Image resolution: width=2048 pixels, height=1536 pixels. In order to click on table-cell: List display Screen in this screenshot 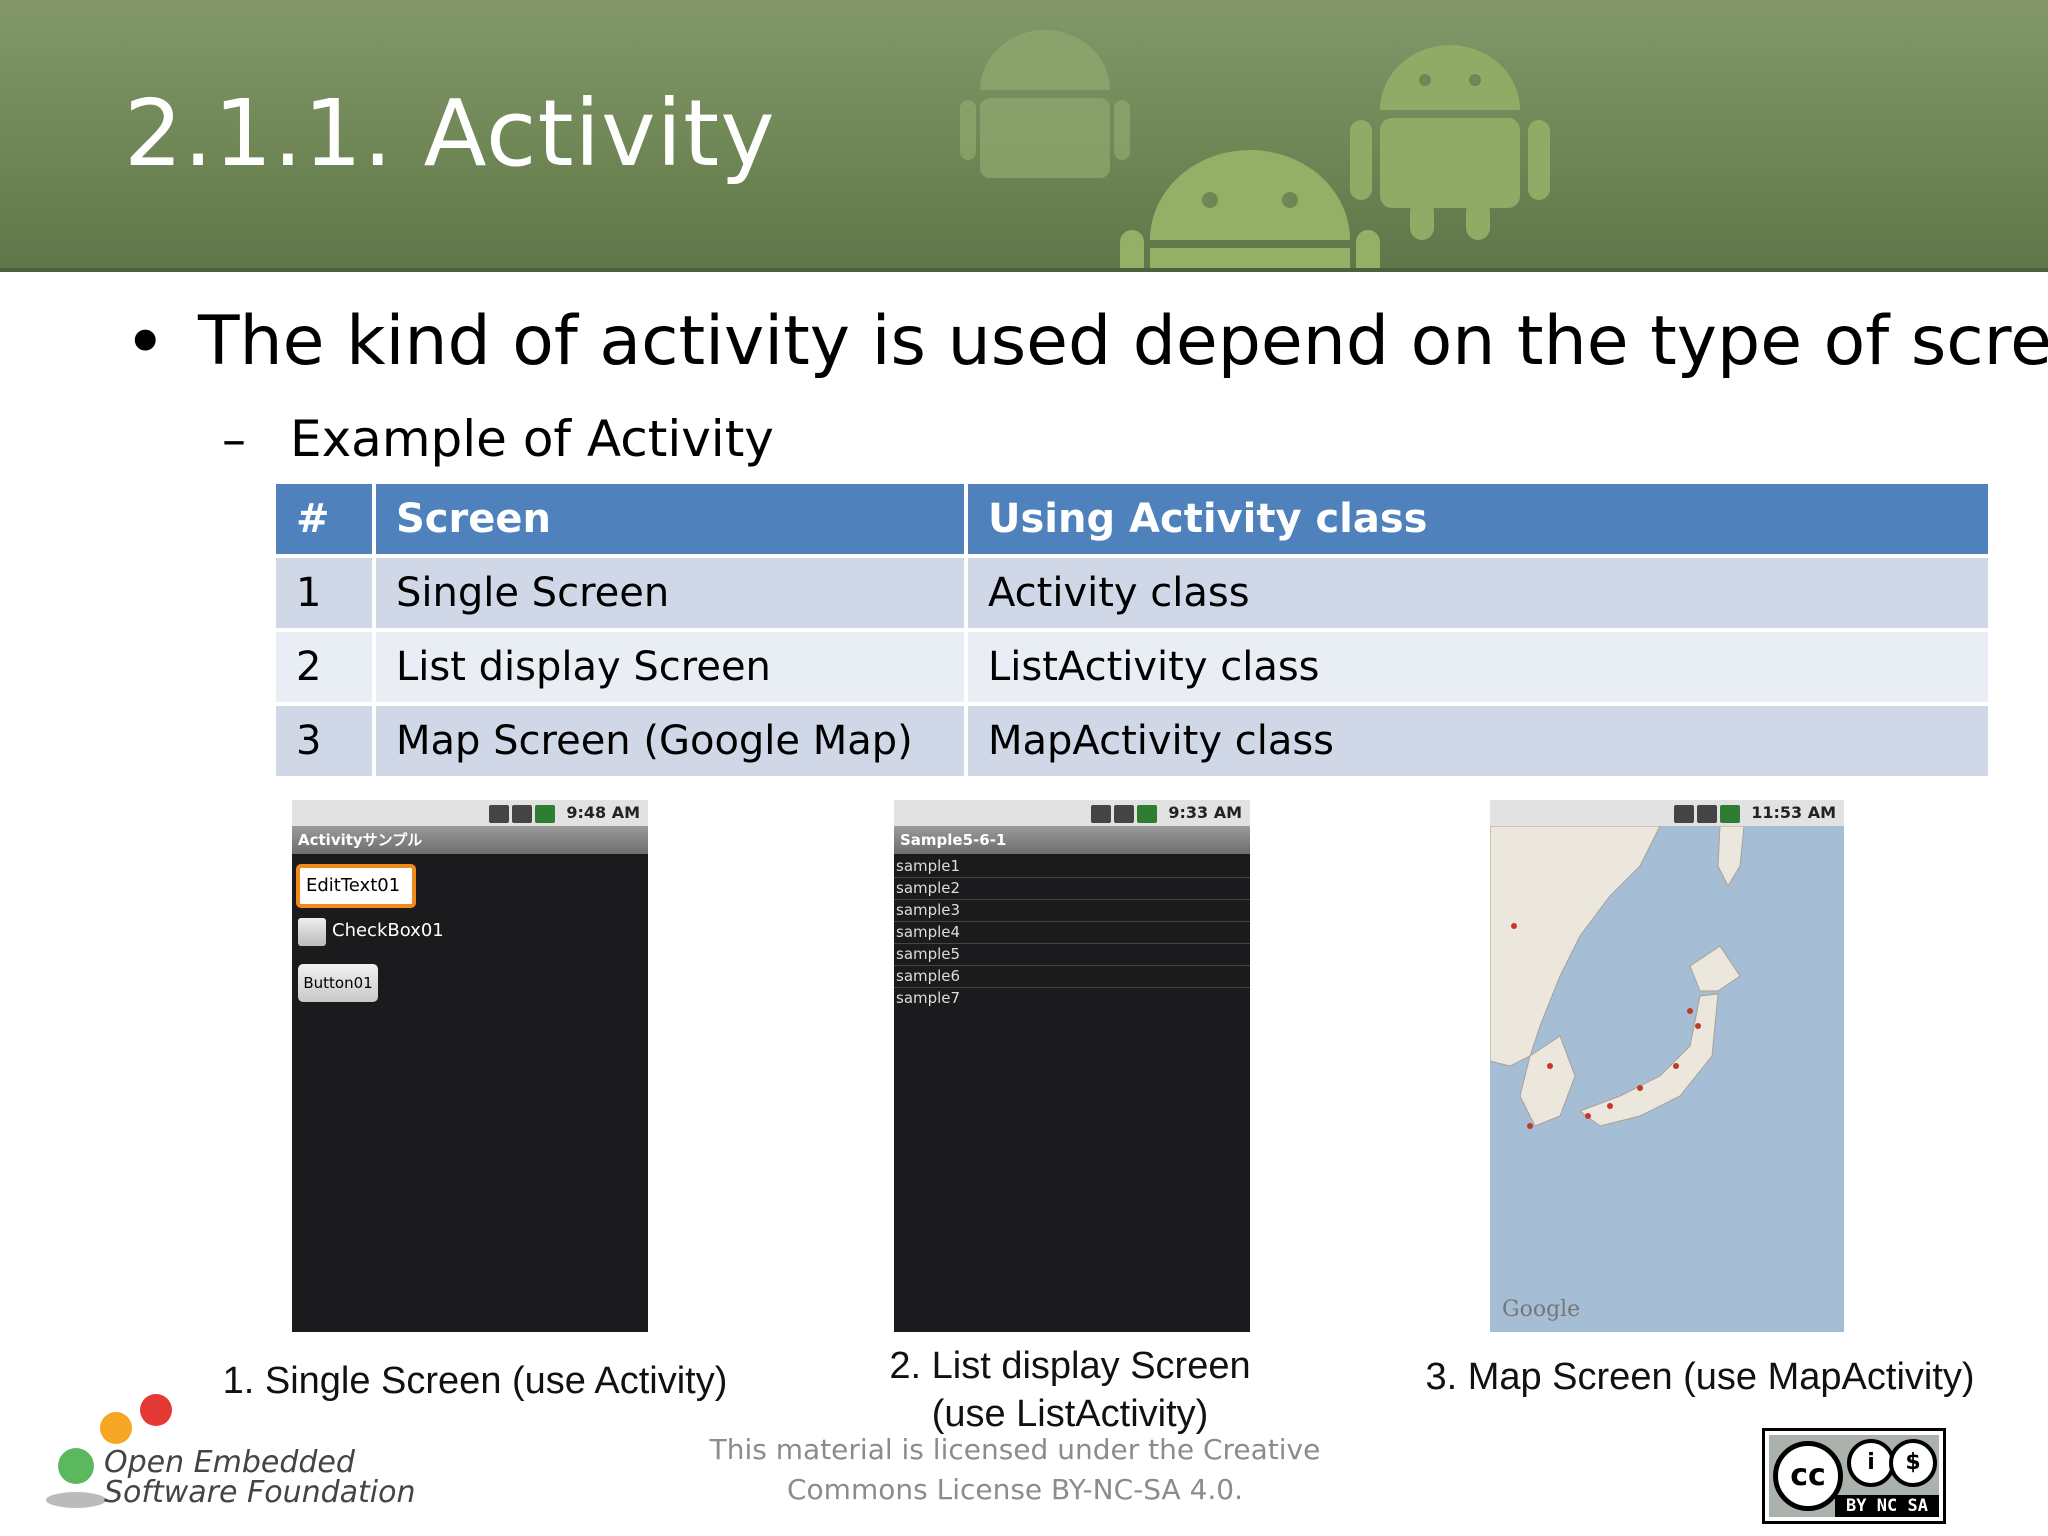, I will do `click(670, 667)`.